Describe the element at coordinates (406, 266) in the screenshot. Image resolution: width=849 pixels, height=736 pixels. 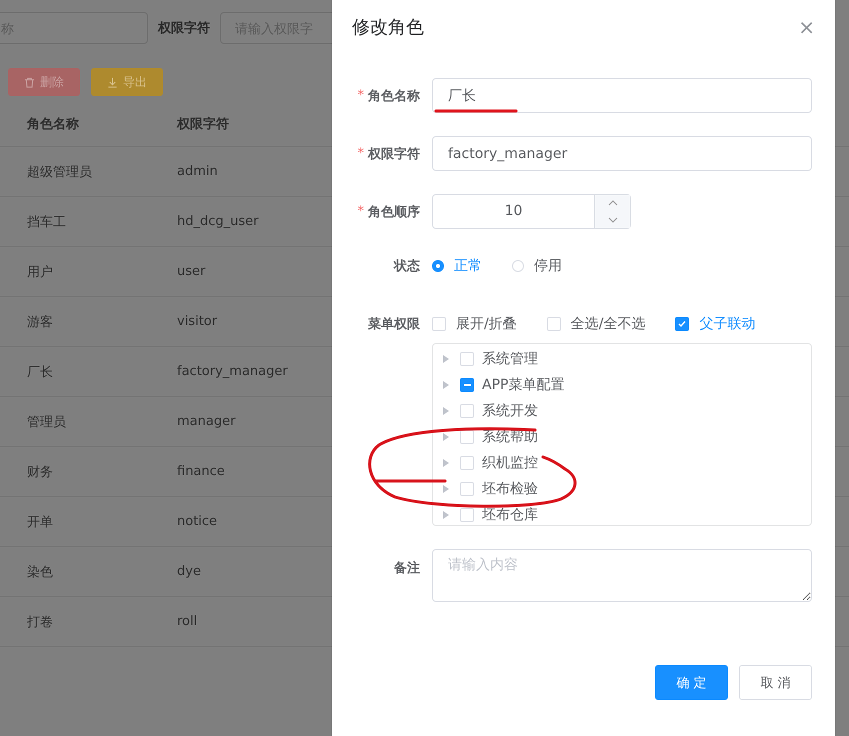
I see `field-label: 状态` at that location.